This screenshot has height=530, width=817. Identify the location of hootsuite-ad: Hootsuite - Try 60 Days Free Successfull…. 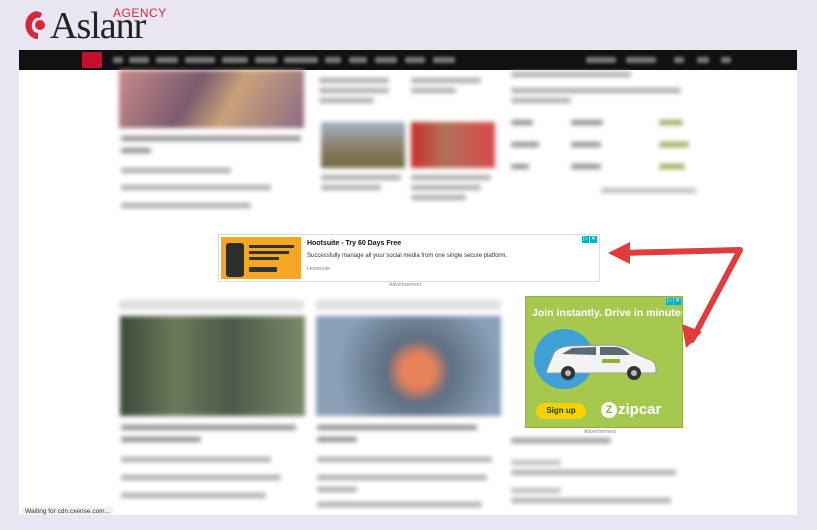
(409, 258).